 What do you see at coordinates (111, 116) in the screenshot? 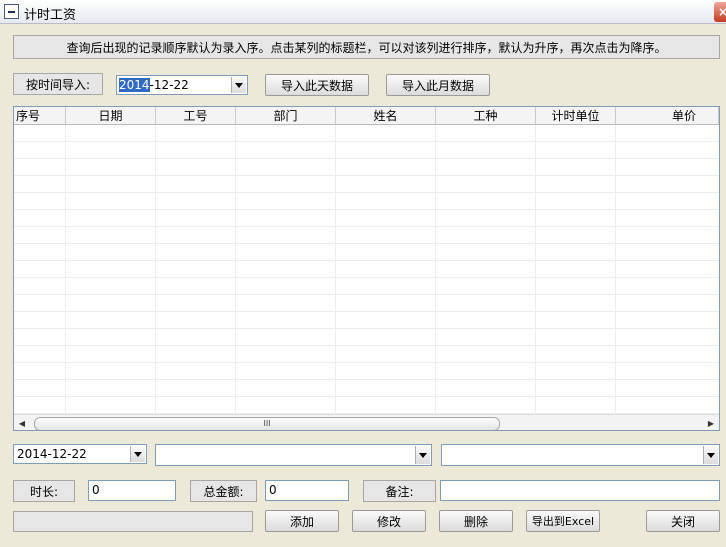
I see `column-header-date: 日期` at bounding box center [111, 116].